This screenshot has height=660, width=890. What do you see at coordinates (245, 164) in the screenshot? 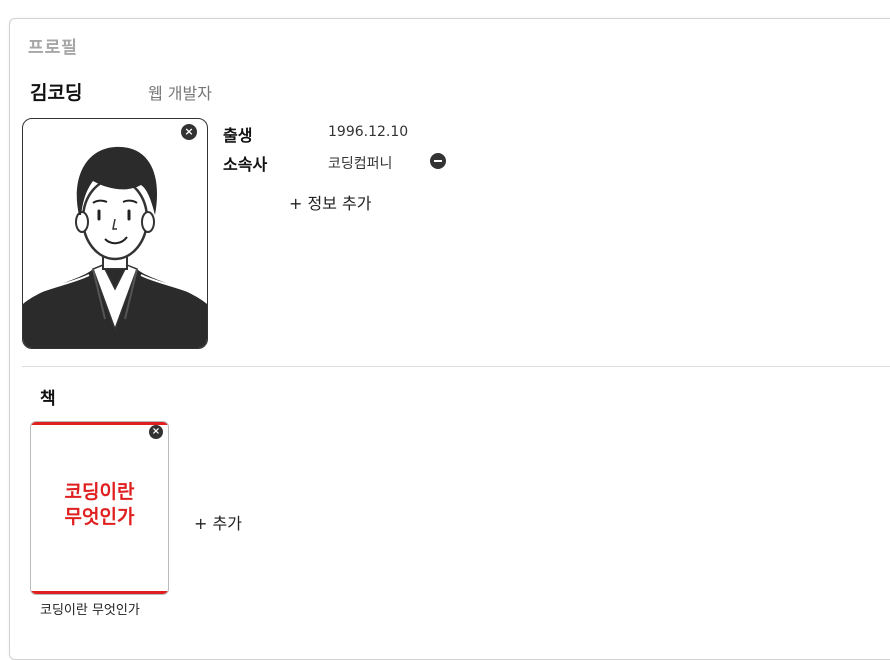
I see `info-key-agency: 소속사` at bounding box center [245, 164].